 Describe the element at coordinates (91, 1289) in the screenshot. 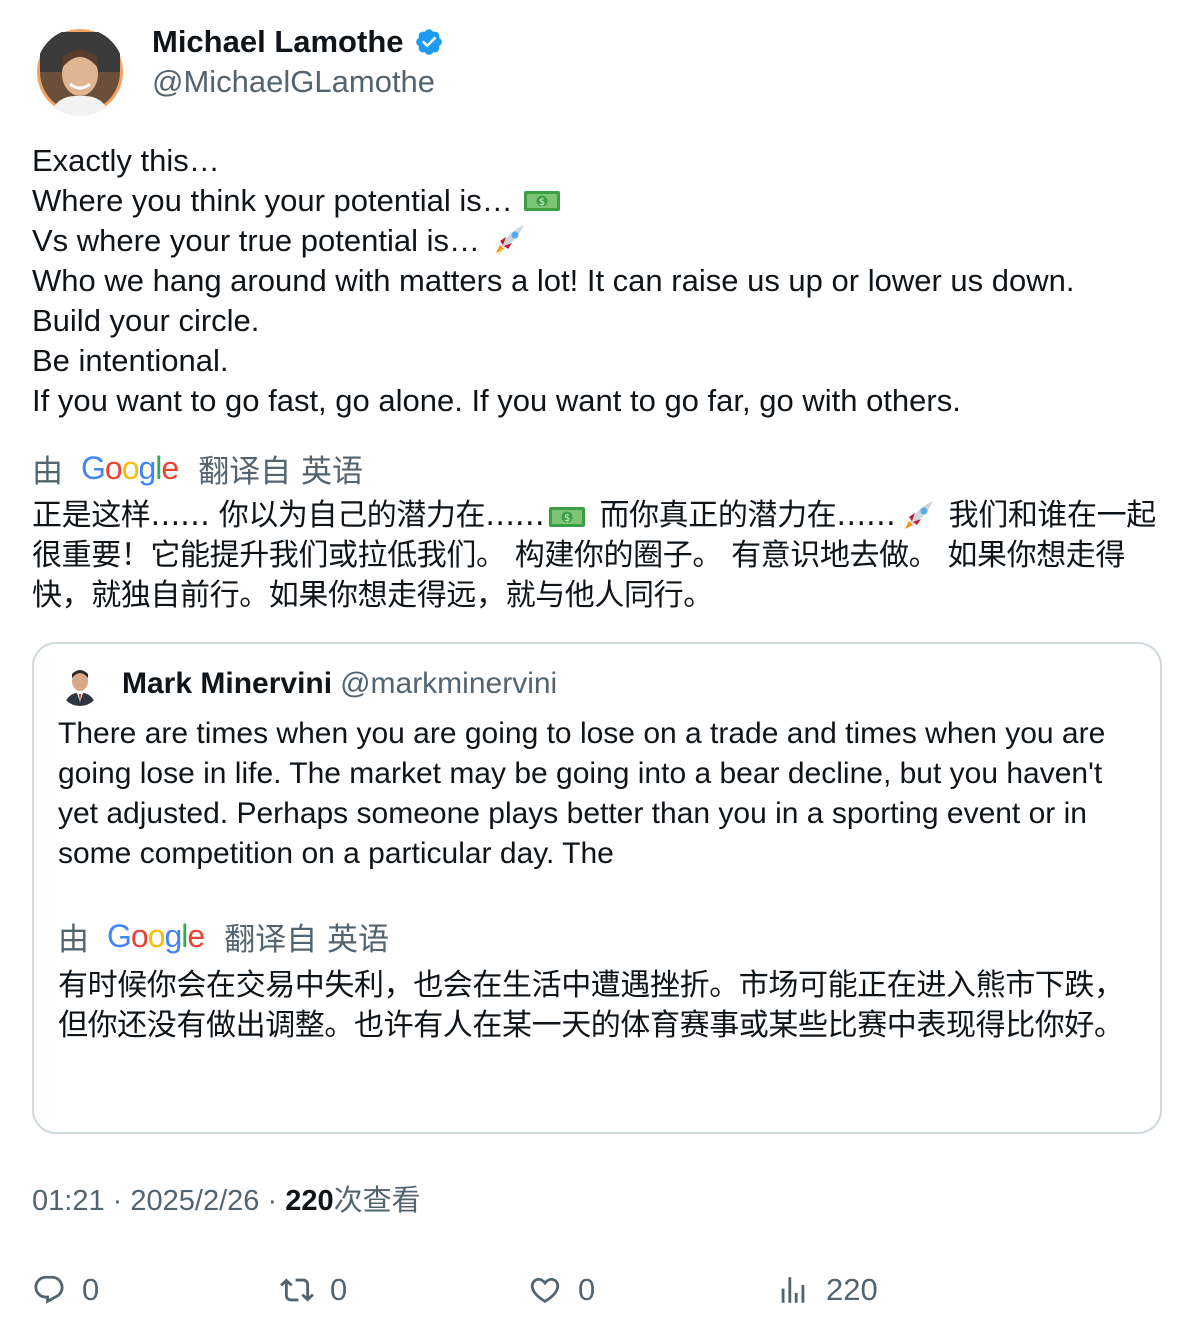

I see `reply-count: 0` at that location.